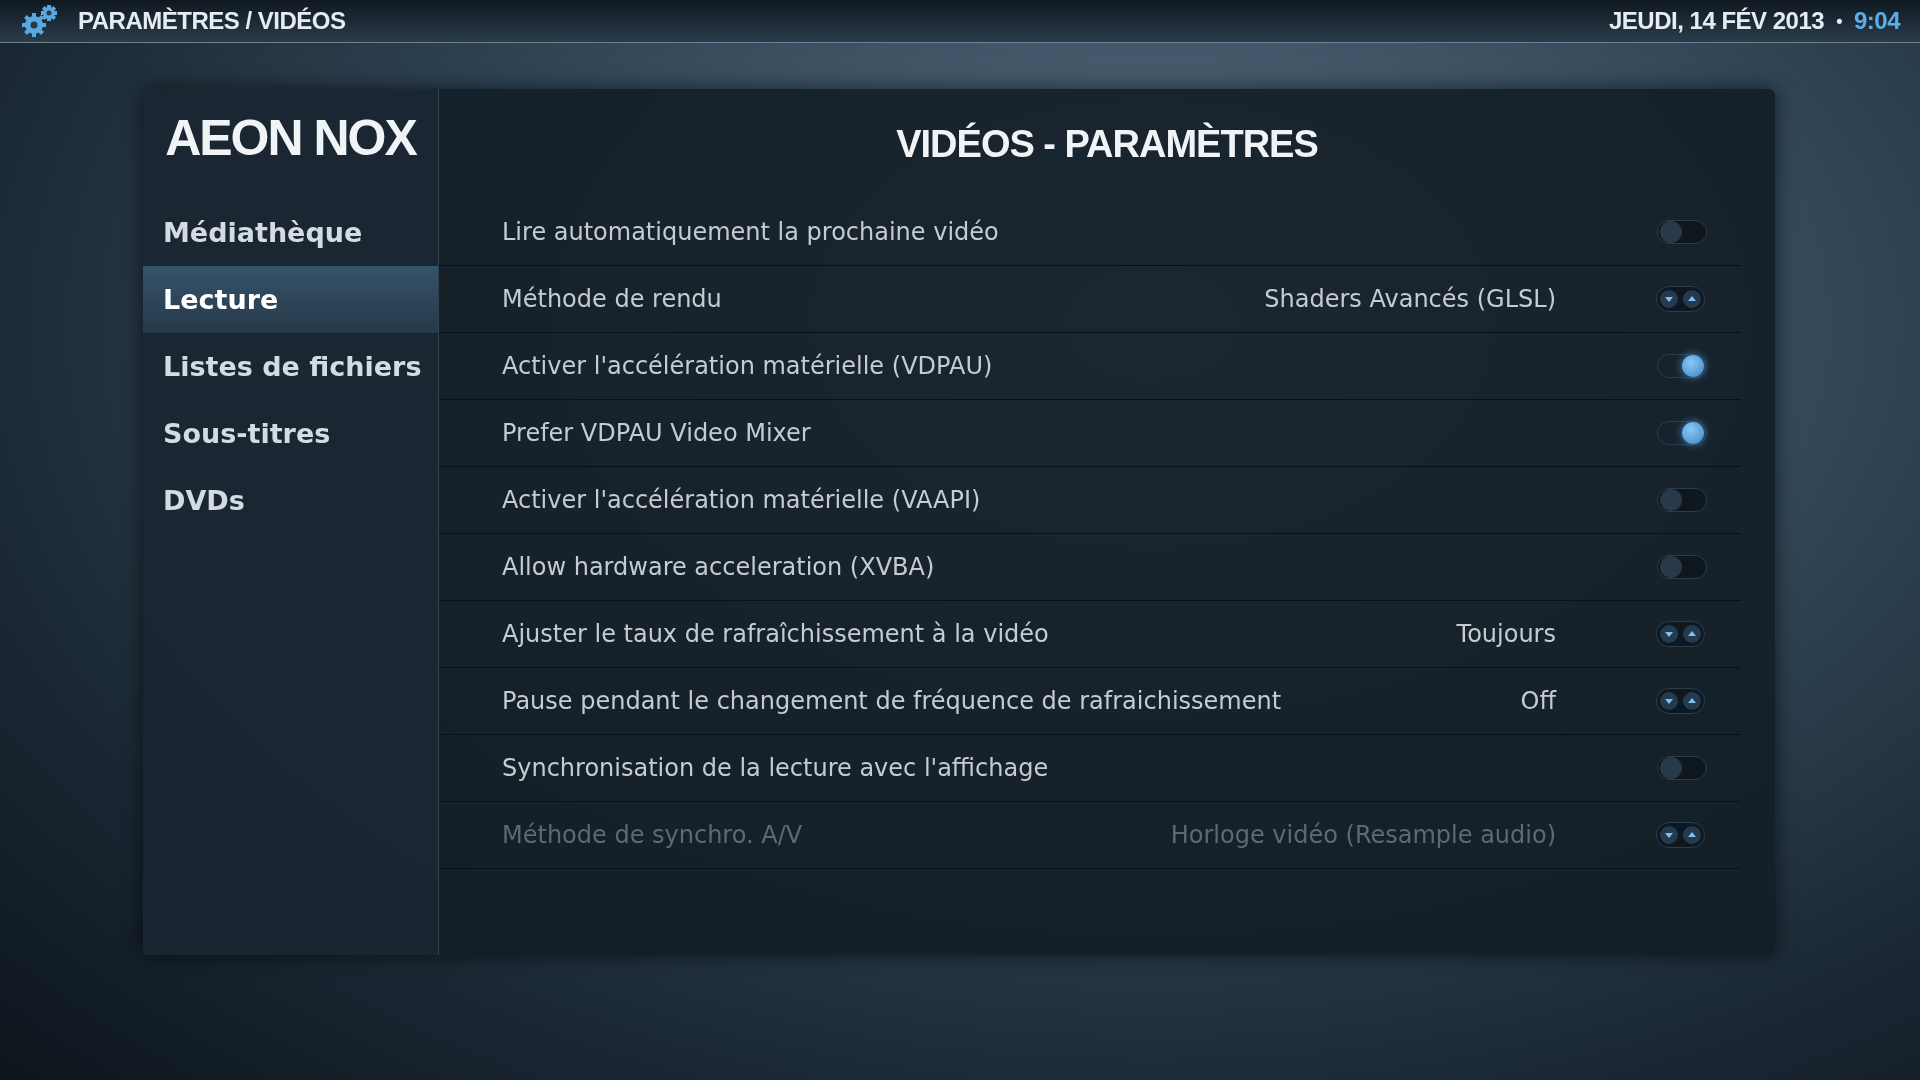 The width and height of the screenshot is (1920, 1080). What do you see at coordinates (1538, 701) in the screenshot?
I see `setting-value: Off` at bounding box center [1538, 701].